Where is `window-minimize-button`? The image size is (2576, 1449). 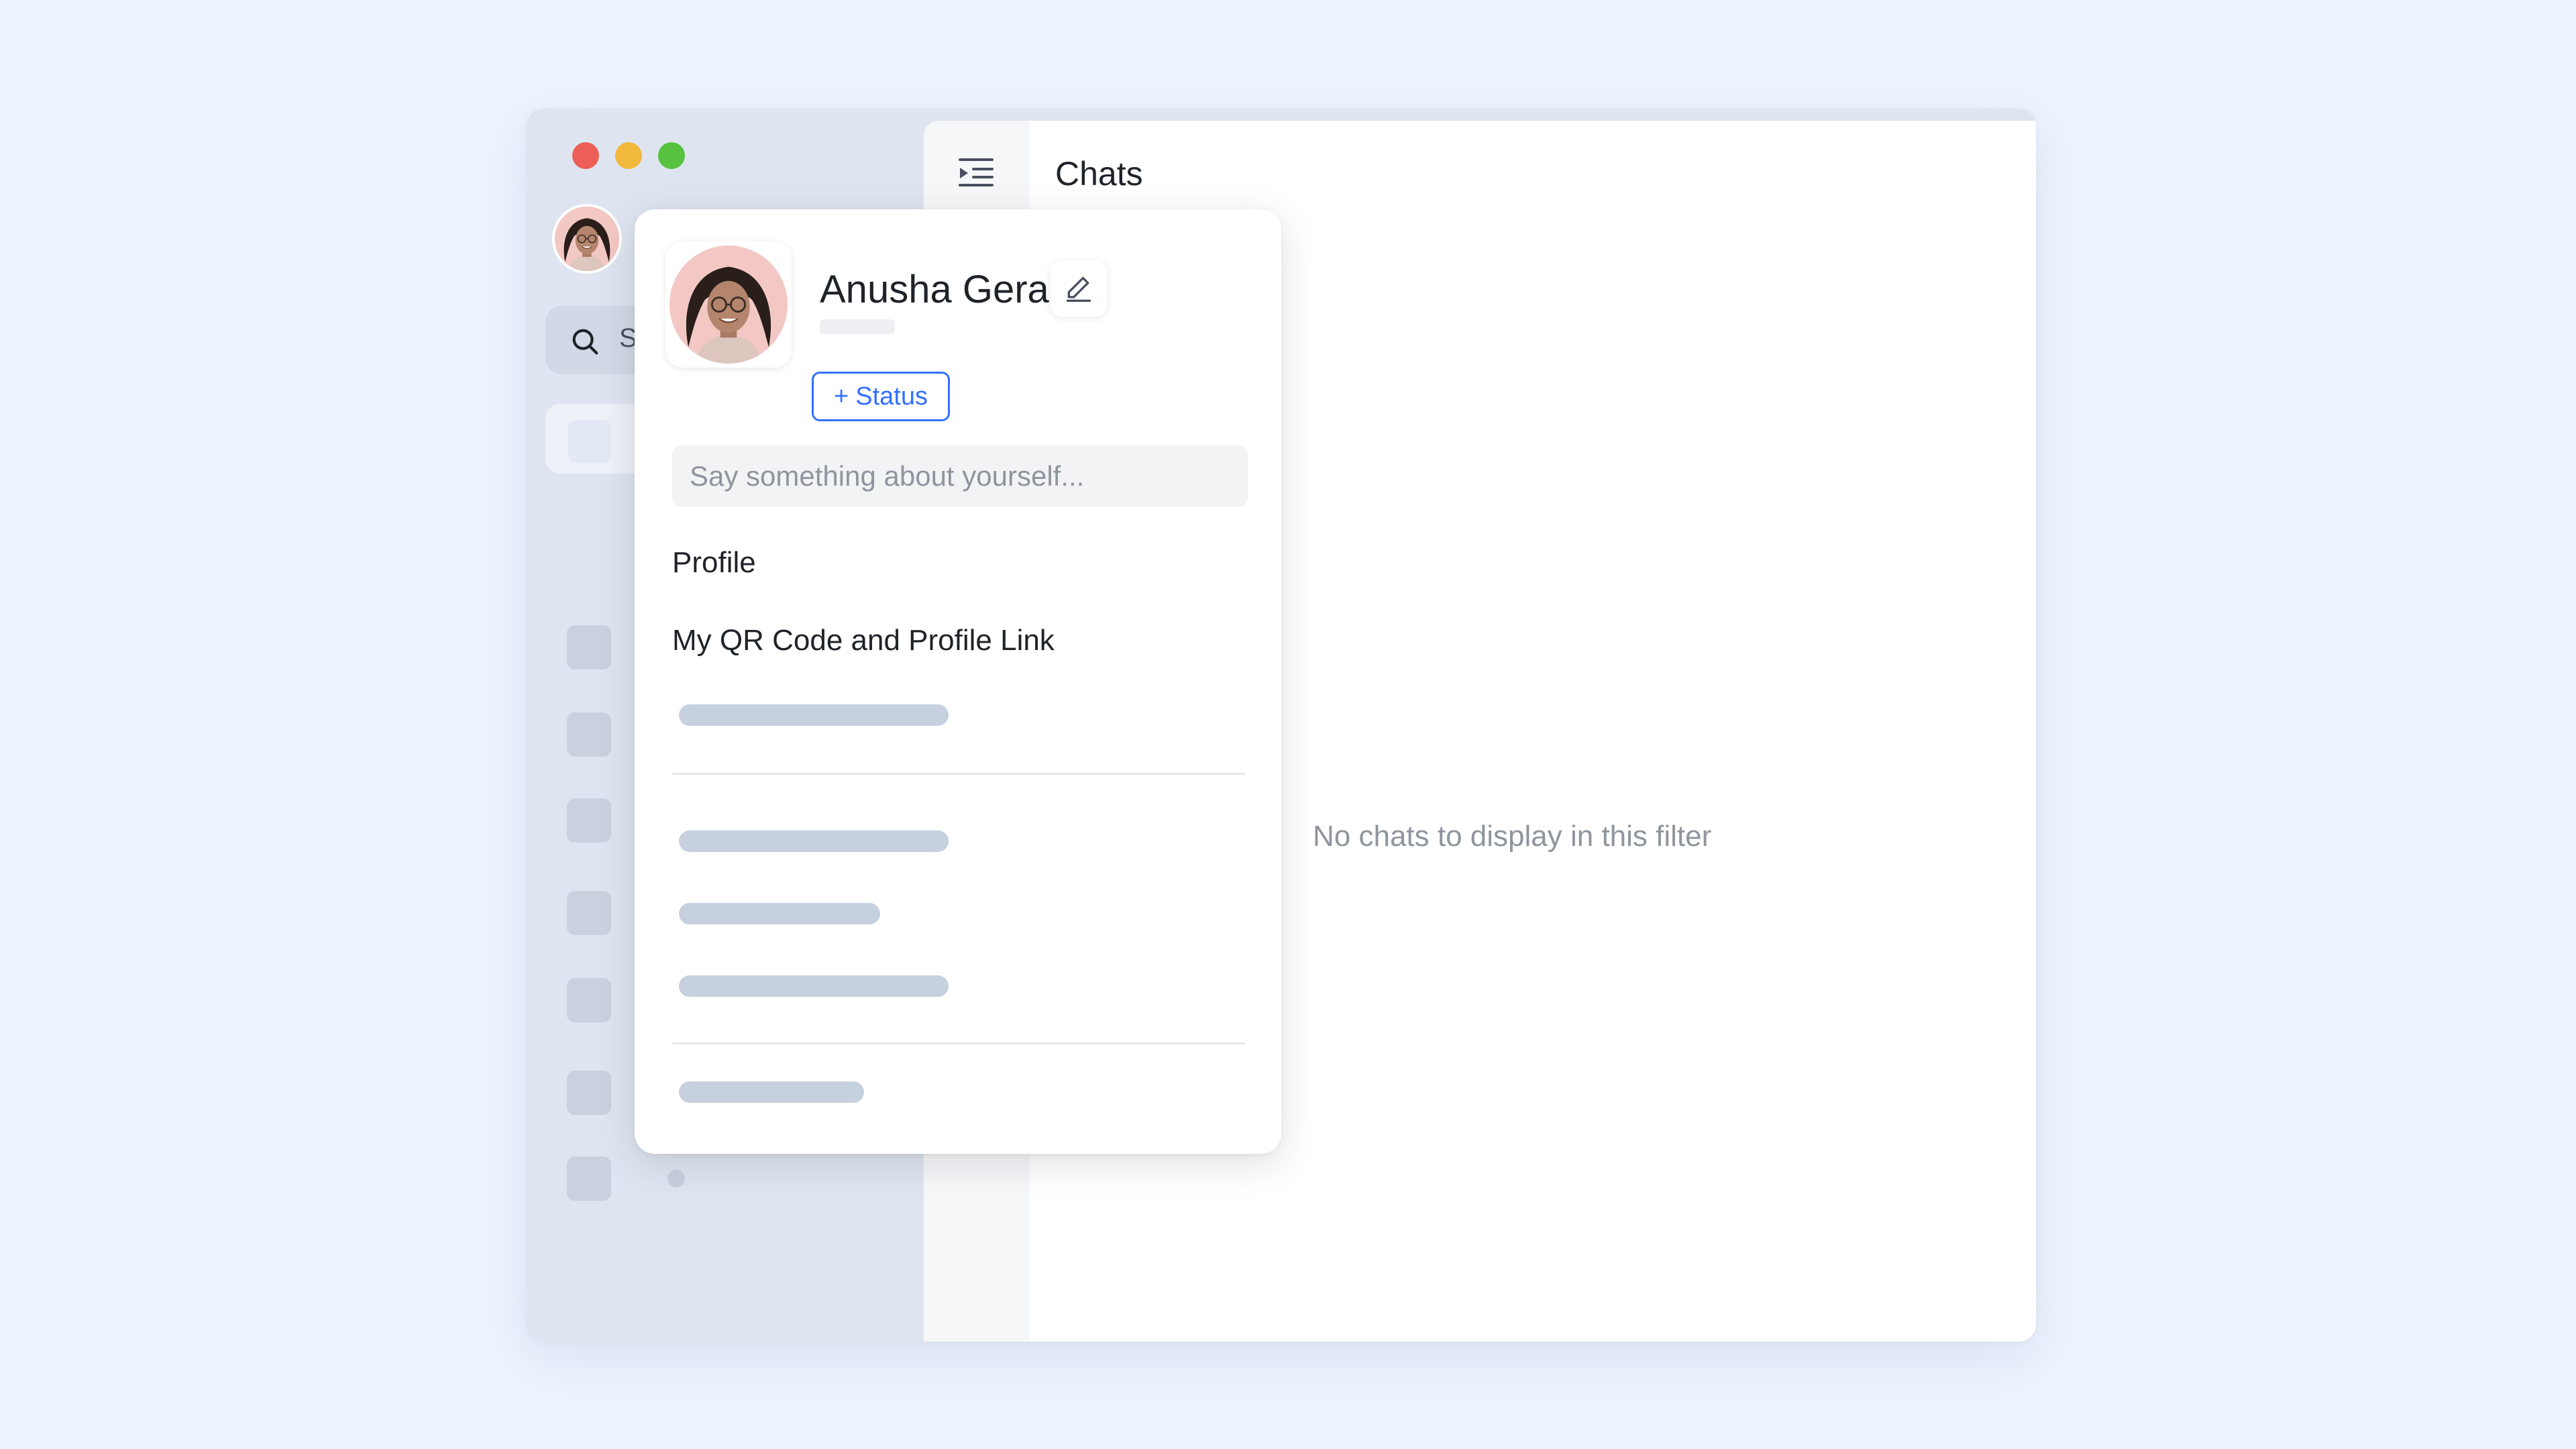
window-minimize-button is located at coordinates (628, 155).